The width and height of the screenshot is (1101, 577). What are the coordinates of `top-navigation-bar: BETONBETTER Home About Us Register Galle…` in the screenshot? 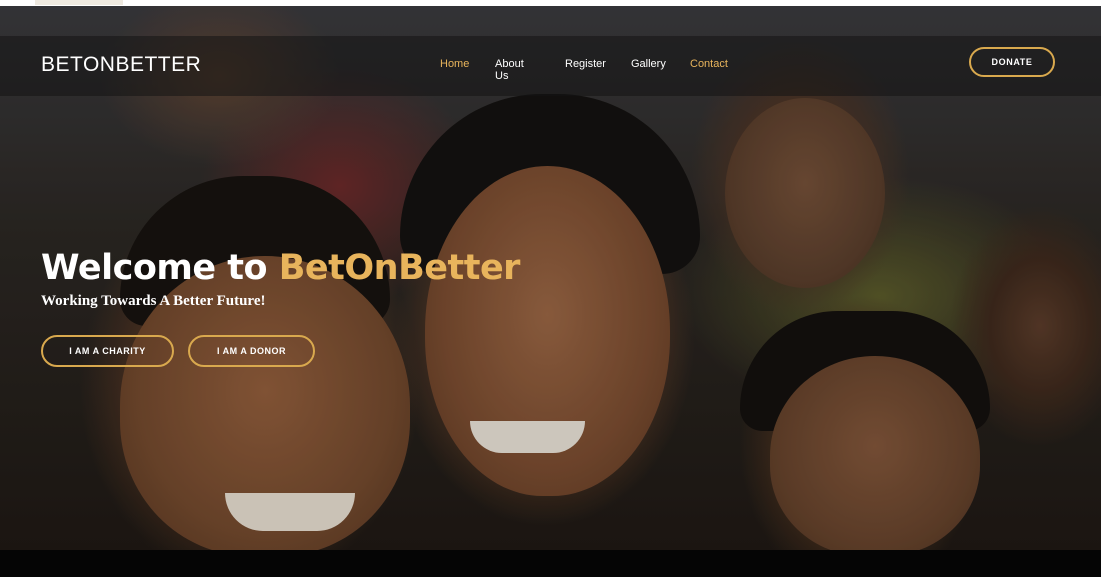 It's located at (550, 66).